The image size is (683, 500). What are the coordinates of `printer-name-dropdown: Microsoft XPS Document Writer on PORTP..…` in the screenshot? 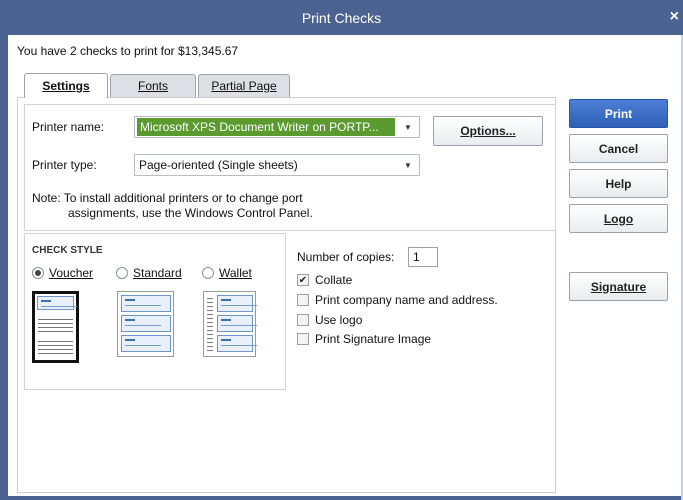 It's located at (277, 127).